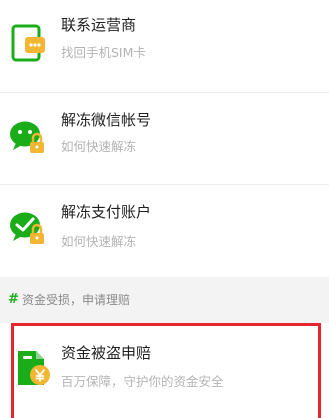  Describe the element at coordinates (27, 228) in the screenshot. I see `pay-lock-icon` at that location.